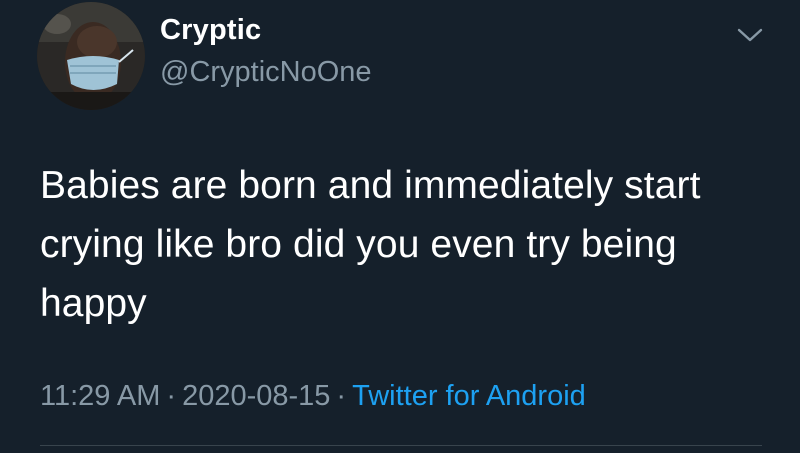  I want to click on tweet-source-link: Twitter for Android, so click(469, 396).